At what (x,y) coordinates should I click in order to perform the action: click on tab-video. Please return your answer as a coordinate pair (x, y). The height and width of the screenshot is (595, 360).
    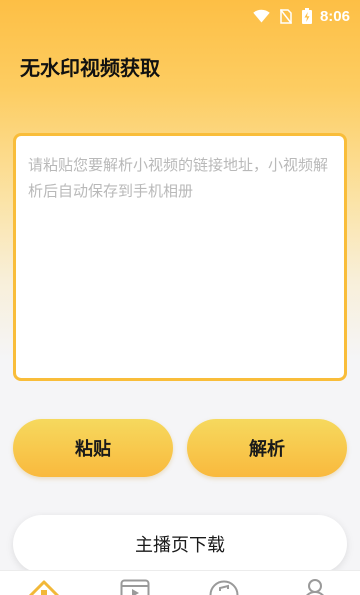
    Looking at the image, I should click on (135, 587).